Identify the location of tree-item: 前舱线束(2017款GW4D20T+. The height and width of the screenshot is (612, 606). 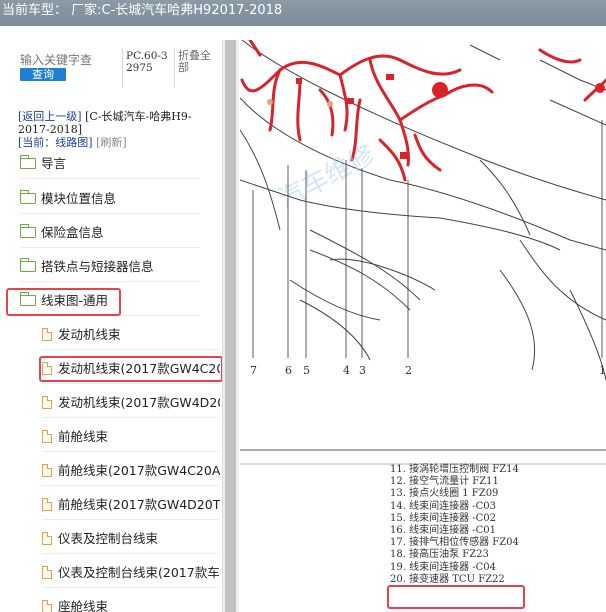
(131, 505).